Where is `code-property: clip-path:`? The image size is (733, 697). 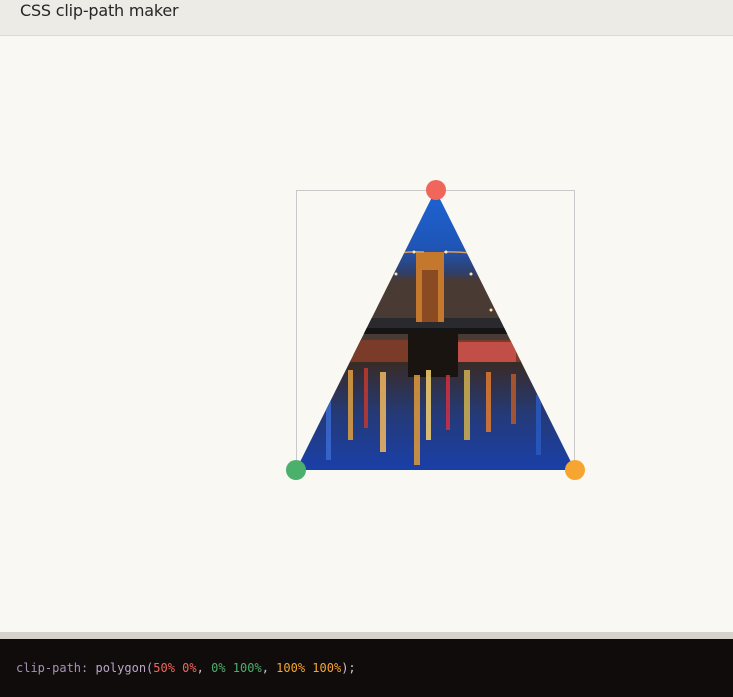
code-property: clip-path: is located at coordinates (52, 668).